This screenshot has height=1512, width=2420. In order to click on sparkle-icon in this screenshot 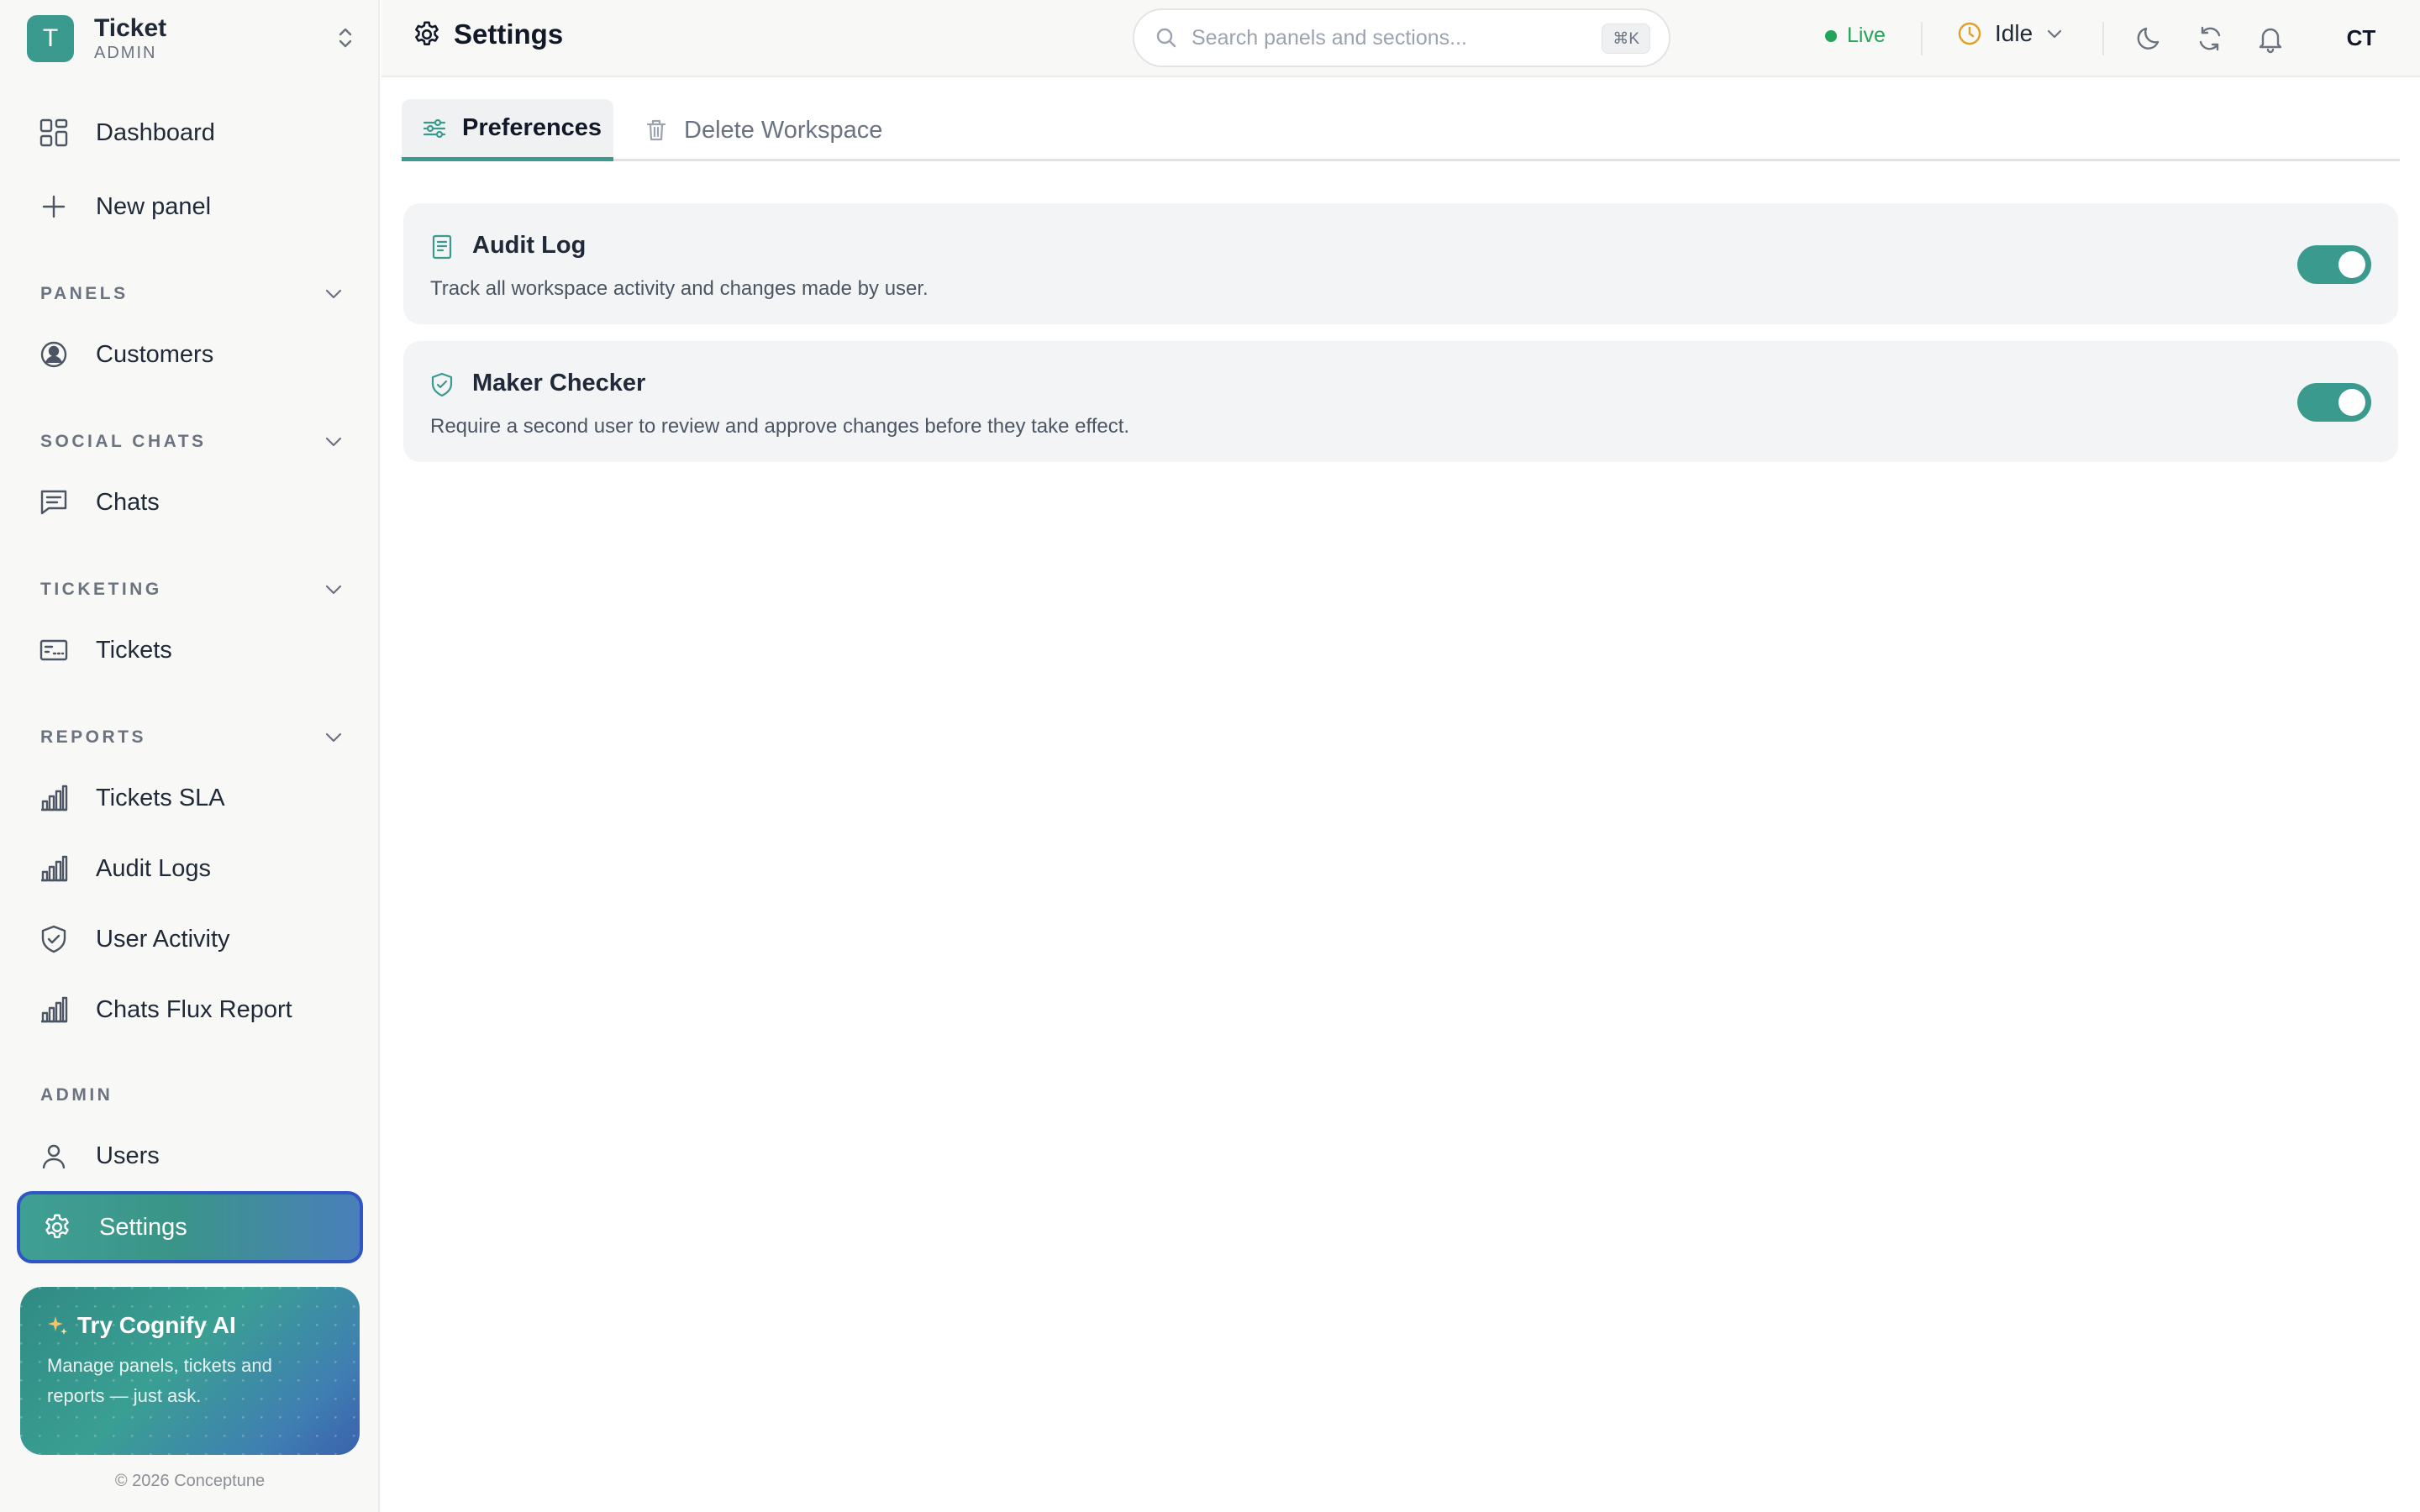, I will do `click(58, 1325)`.